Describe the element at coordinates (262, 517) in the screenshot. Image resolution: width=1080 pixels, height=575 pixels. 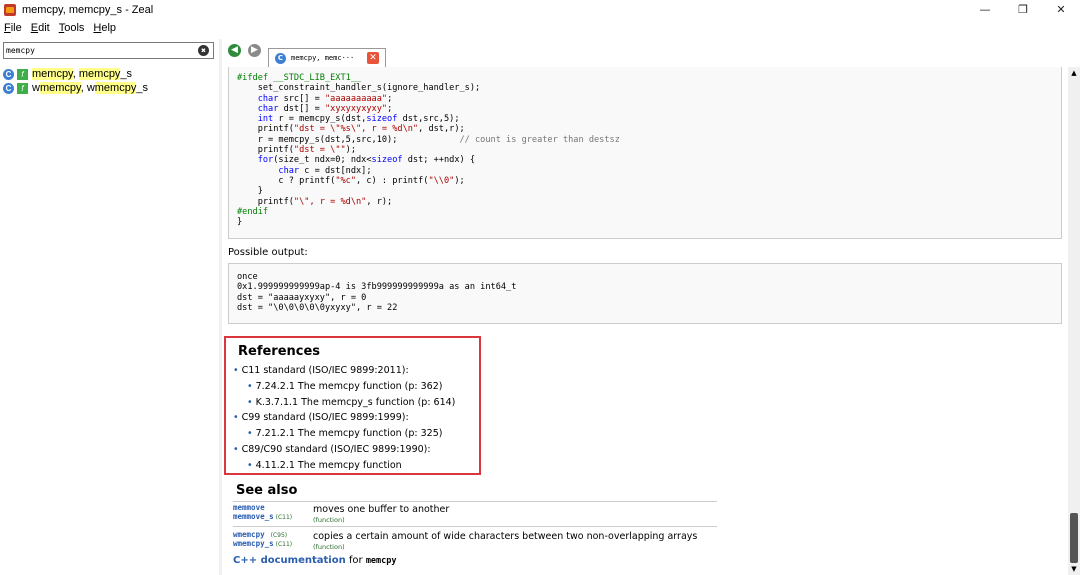
I see `see-also-link: memmove_s (C11)` at that location.